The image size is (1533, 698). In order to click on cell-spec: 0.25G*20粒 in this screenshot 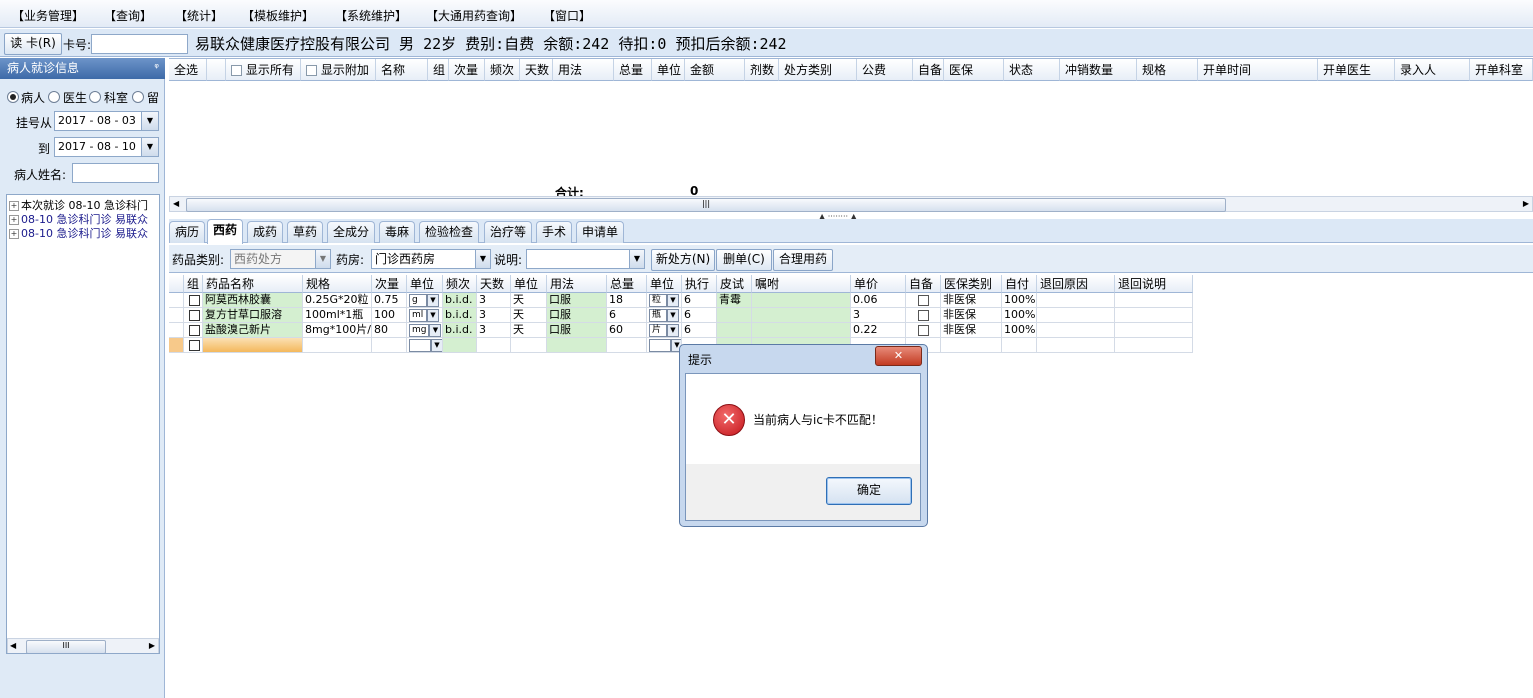, I will do `click(337, 300)`.